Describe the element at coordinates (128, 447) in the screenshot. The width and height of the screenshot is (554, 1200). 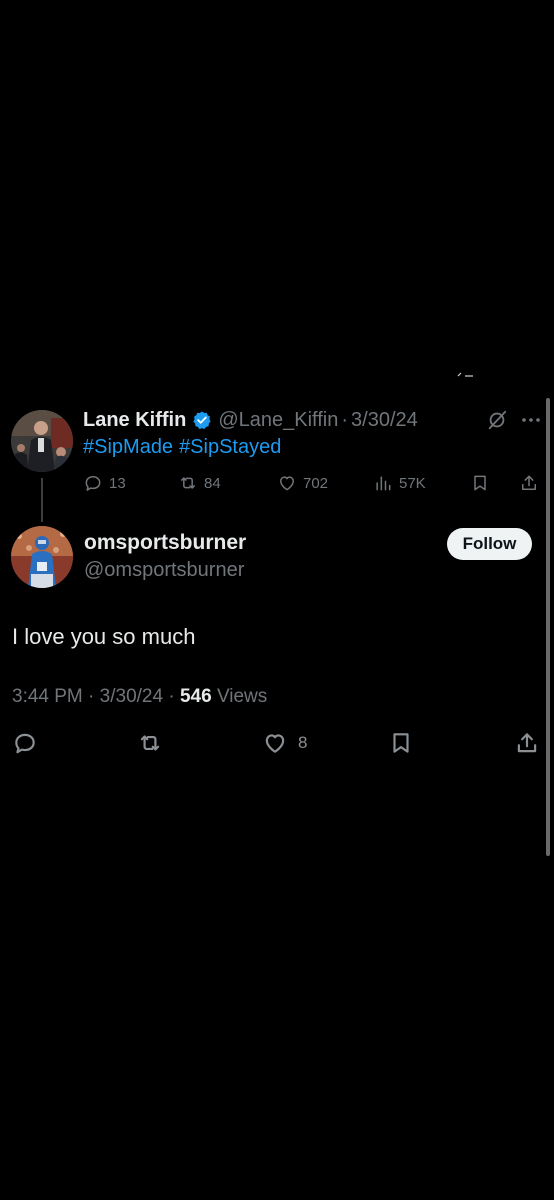
I see `hashtag-link: #SipMade` at that location.